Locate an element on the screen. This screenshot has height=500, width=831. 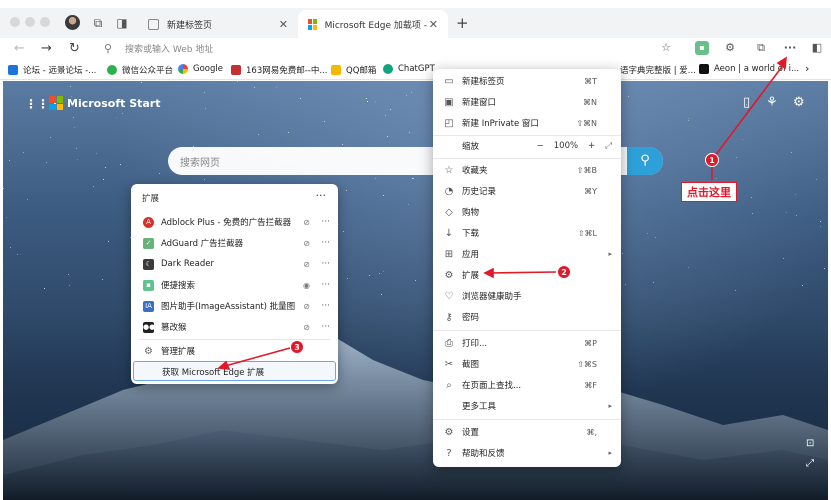
fullscreen-expand-icon: ⤢ is located at coordinates (810, 463).